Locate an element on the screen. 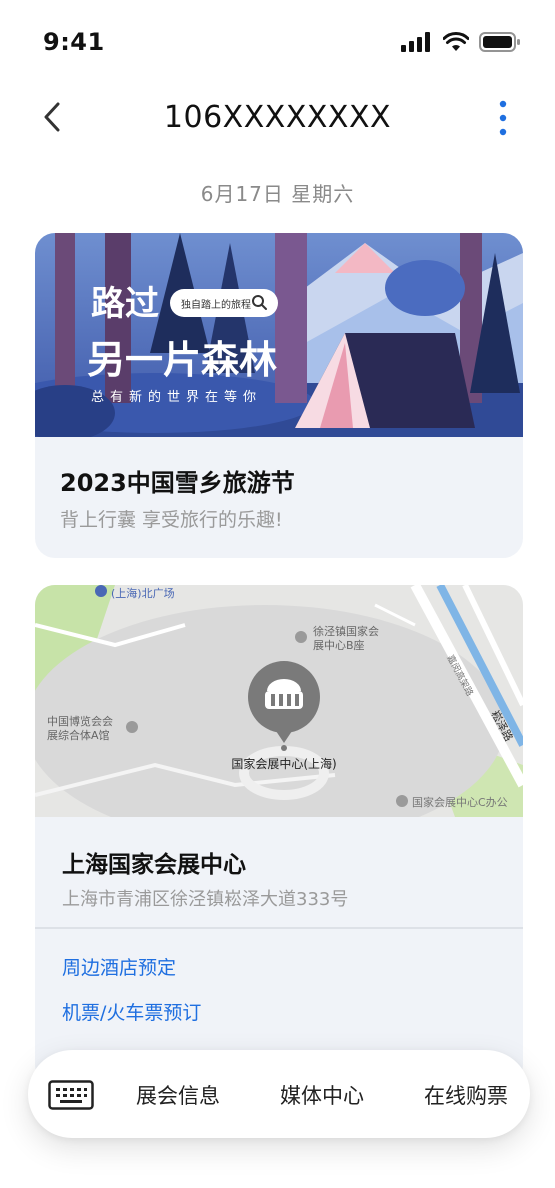 The width and height of the screenshot is (555, 1188). map-label-office-c: 国家会展中心C办公 is located at coordinates (460, 802).